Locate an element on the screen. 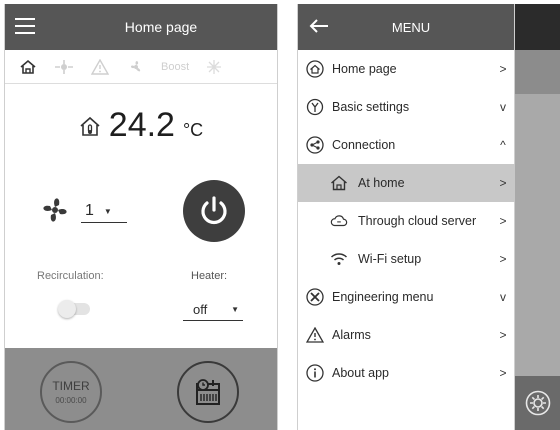  fan-icon is located at coordinates (55, 212).